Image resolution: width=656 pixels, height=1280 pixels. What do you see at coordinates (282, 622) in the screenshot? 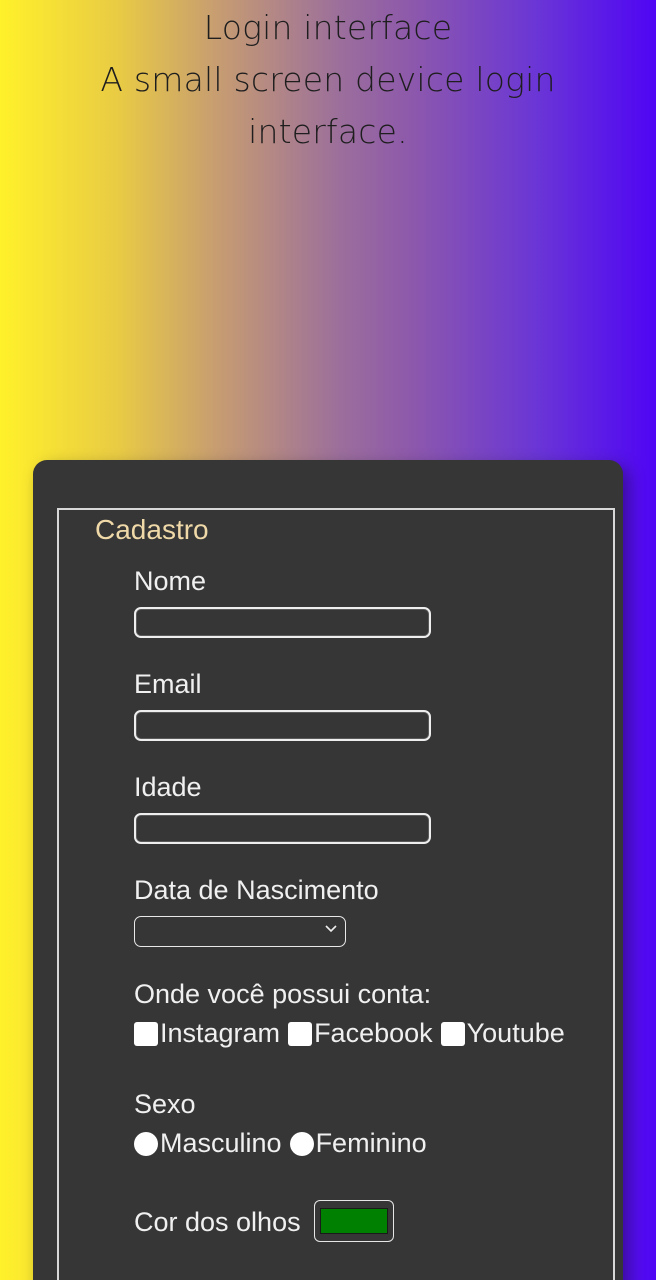
I see `nome-input` at bounding box center [282, 622].